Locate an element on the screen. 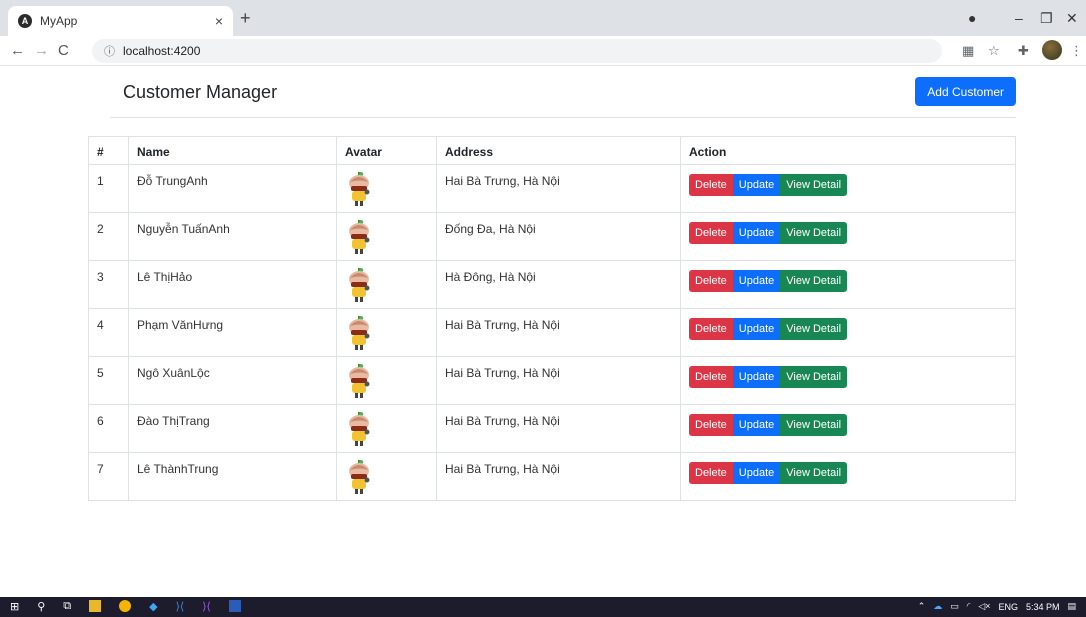  customer-name: Đỗ TrungAnh is located at coordinates (232, 188).